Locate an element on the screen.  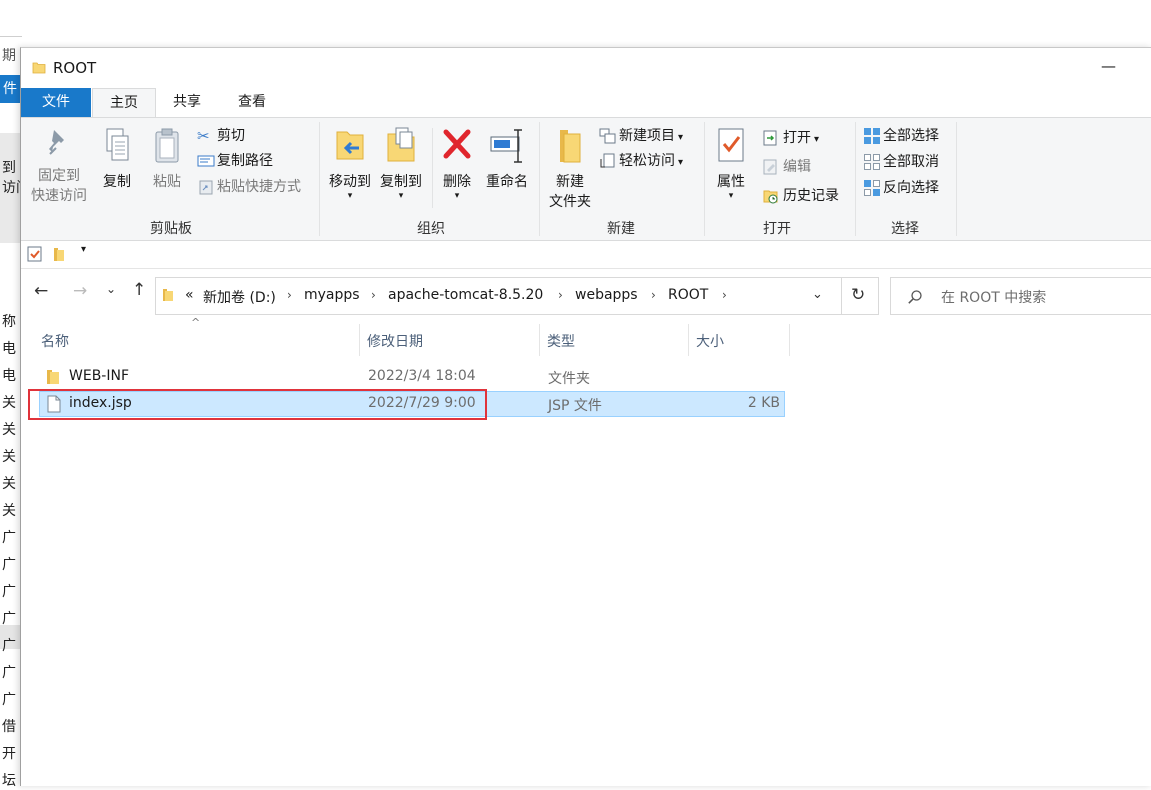
open-label: 打开 is located at coordinates (797, 138).